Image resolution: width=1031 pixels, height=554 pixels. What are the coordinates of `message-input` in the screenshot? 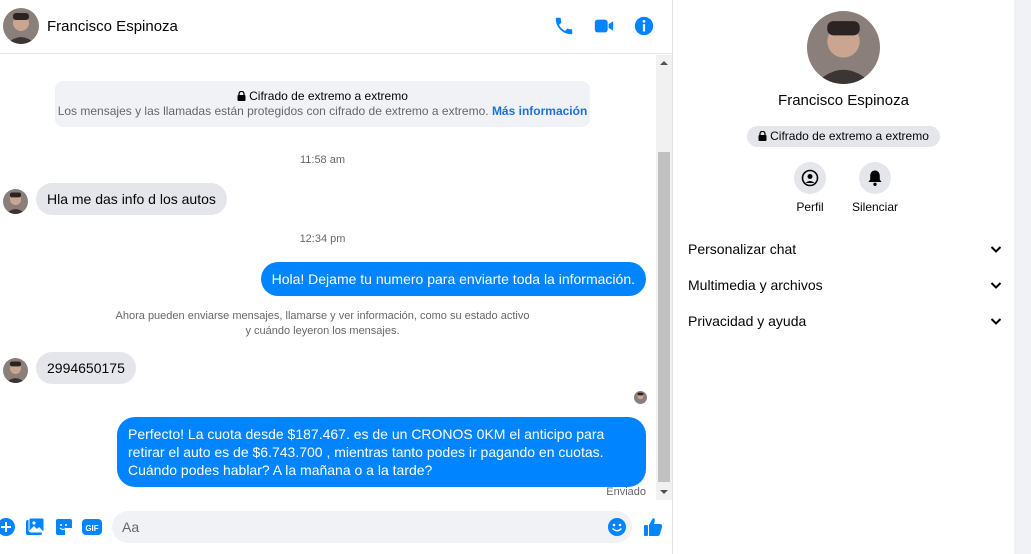 It's located at (372, 527).